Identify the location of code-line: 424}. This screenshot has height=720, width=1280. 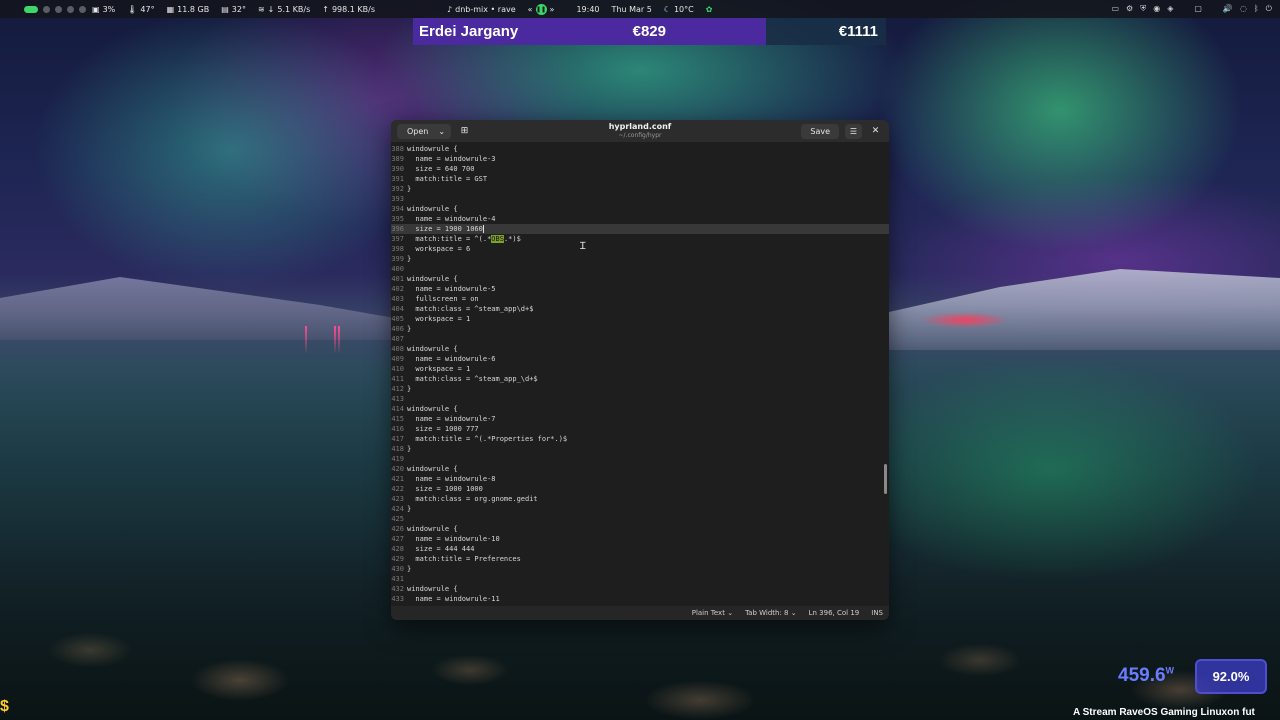
(640, 509).